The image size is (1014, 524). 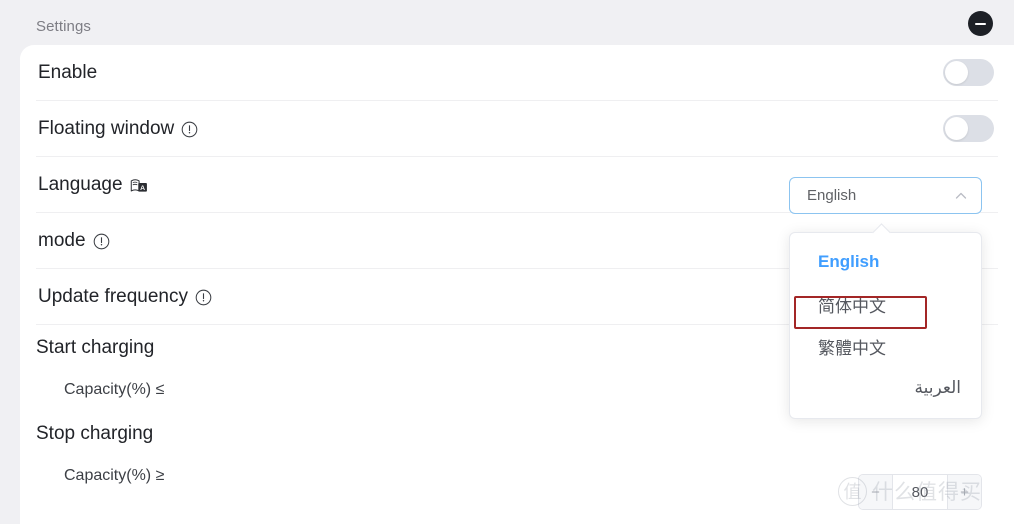 I want to click on enable-label-text: Enable, so click(x=68, y=72).